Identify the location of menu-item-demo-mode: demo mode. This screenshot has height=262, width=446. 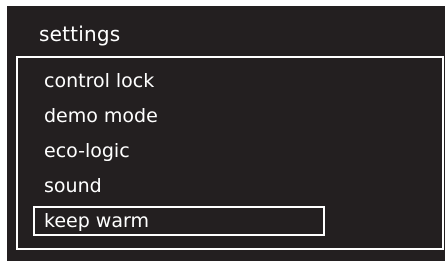
(101, 116).